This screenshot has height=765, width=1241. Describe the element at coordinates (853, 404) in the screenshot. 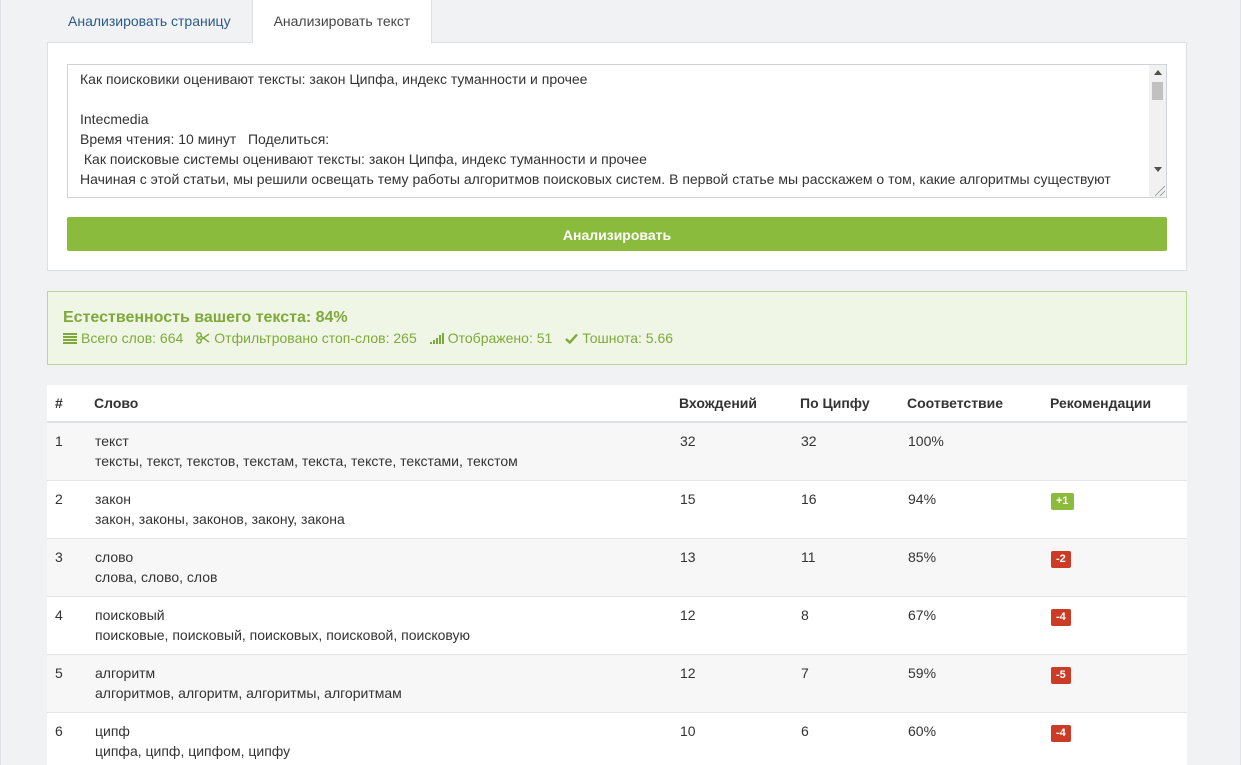

I see `col-header-zipf: По Ципфу` at that location.